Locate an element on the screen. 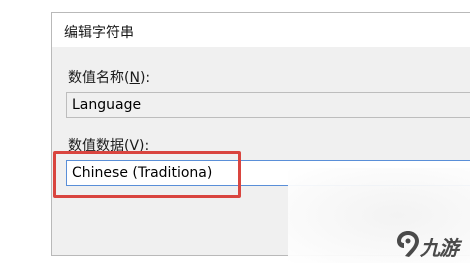 Image resolution: width=470 pixels, height=263 pixels. annotation-highlight-box is located at coordinates (147, 174).